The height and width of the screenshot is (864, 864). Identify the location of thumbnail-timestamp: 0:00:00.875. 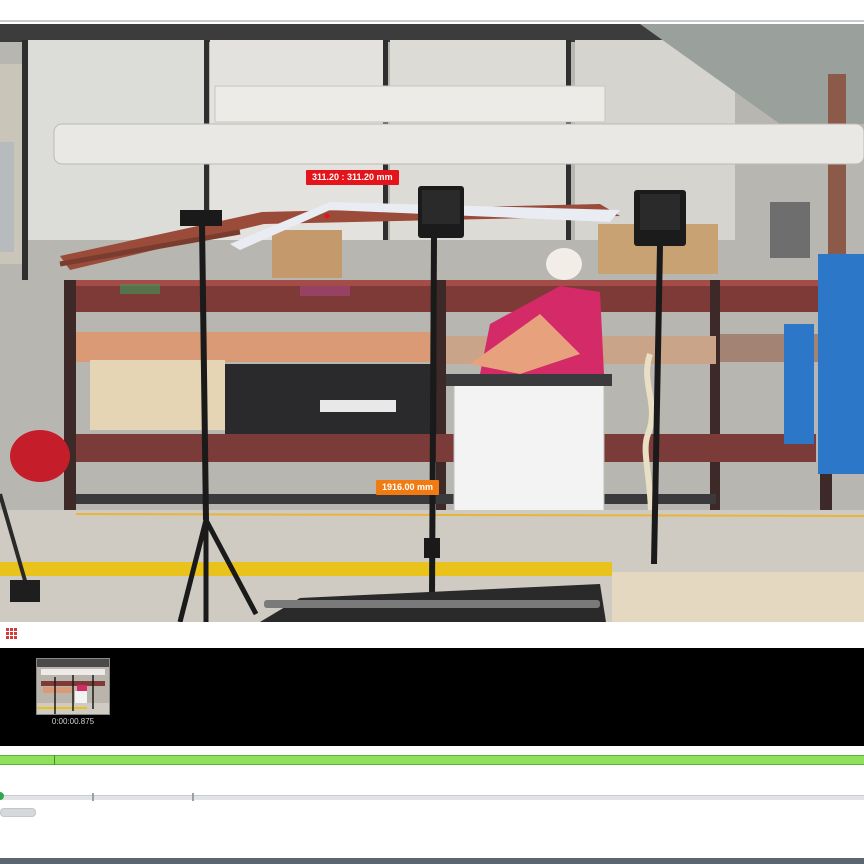
(73, 721).